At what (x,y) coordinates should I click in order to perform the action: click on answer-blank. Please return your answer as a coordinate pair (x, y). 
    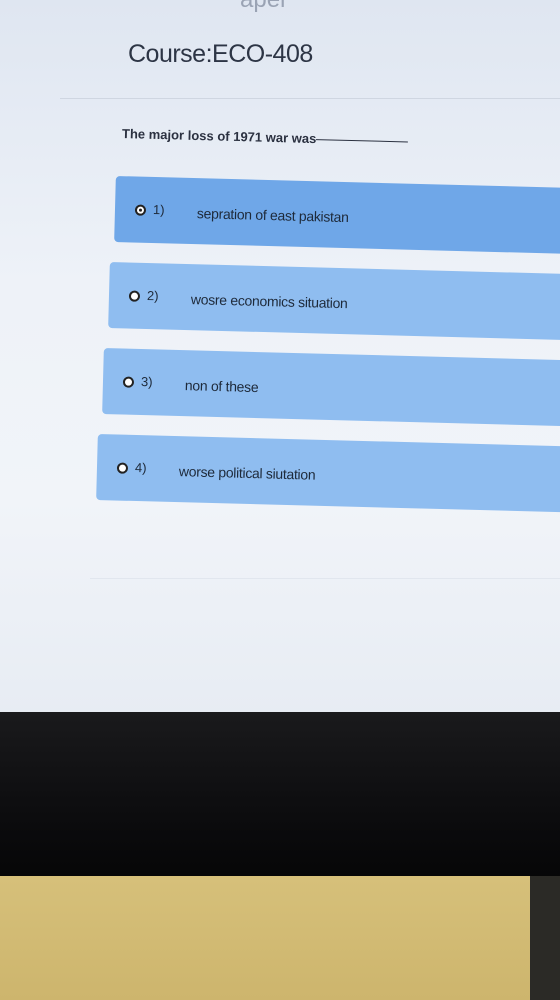
    Looking at the image, I should click on (362, 141).